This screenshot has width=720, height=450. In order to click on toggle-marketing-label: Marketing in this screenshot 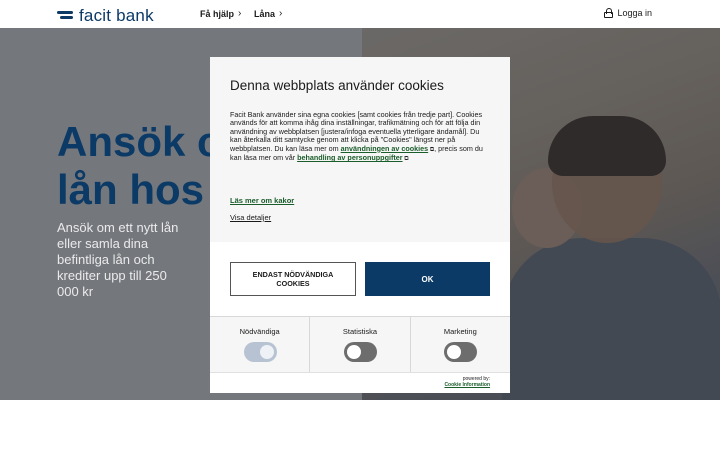, I will do `click(460, 331)`.